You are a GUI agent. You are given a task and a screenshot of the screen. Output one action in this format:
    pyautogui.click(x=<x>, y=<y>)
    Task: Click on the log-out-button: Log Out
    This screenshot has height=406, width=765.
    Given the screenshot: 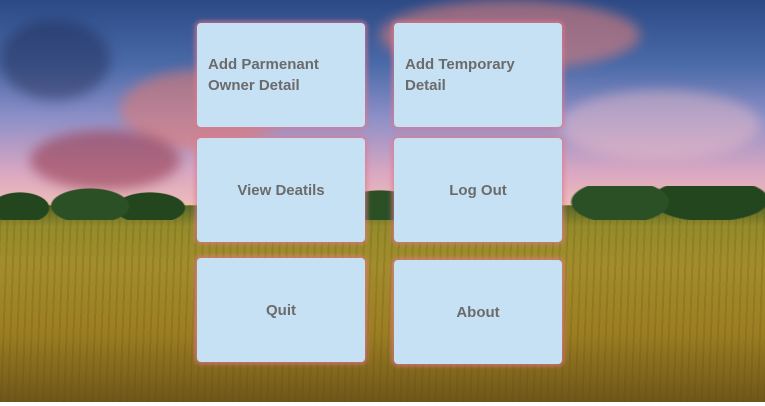 What is the action you would take?
    pyautogui.click(x=478, y=190)
    